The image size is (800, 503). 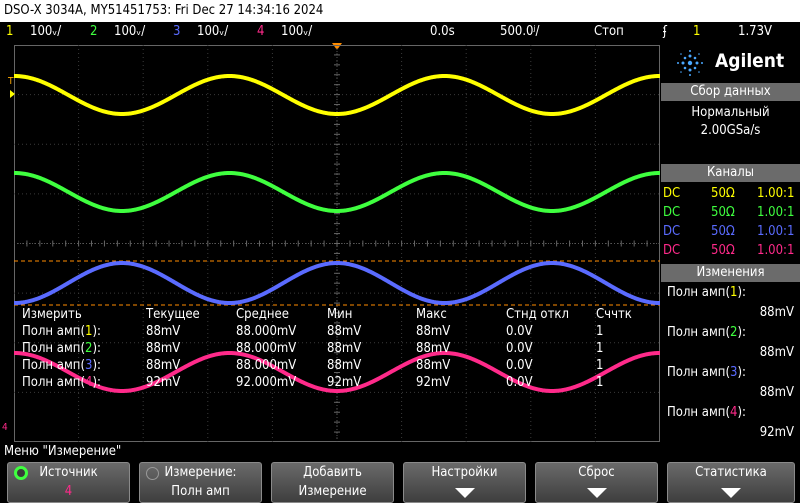 What do you see at coordinates (609, 32) in the screenshot?
I see `run-state: Стоп` at bounding box center [609, 32].